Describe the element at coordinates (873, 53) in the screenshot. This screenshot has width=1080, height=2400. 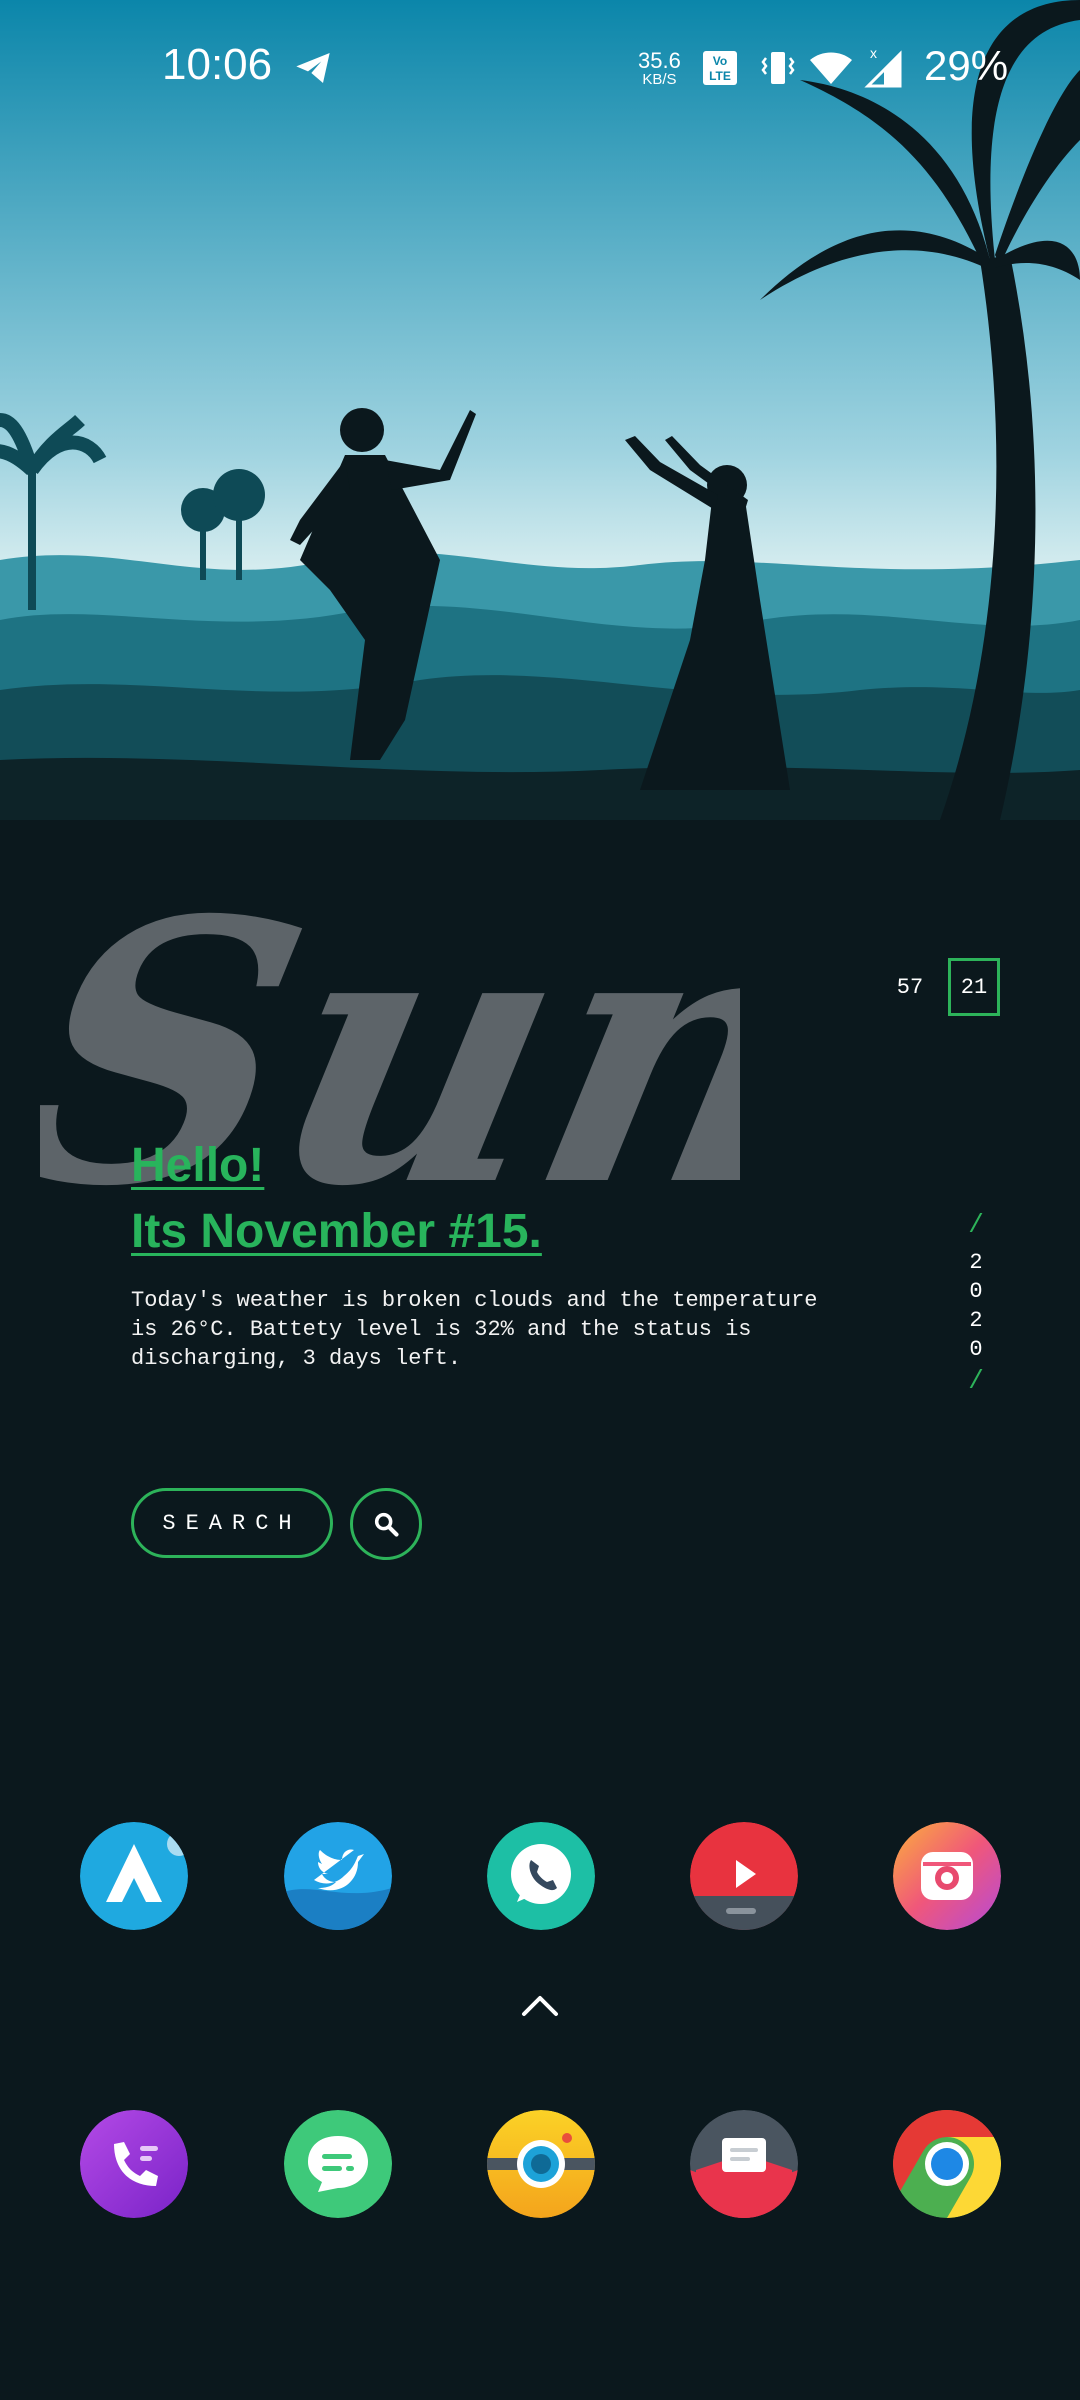
I see `svg-text: x` at that location.